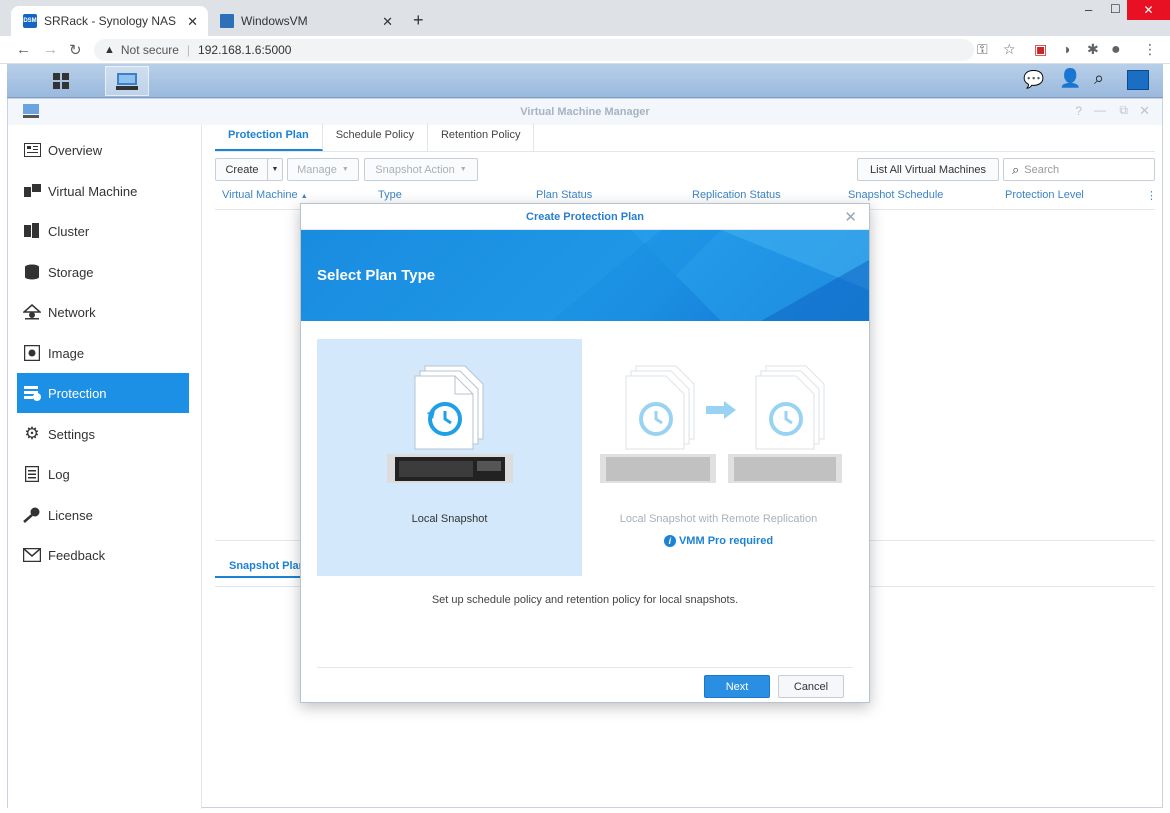  Describe the element at coordinates (737, 686) in the screenshot. I see `next-button: Next` at that location.